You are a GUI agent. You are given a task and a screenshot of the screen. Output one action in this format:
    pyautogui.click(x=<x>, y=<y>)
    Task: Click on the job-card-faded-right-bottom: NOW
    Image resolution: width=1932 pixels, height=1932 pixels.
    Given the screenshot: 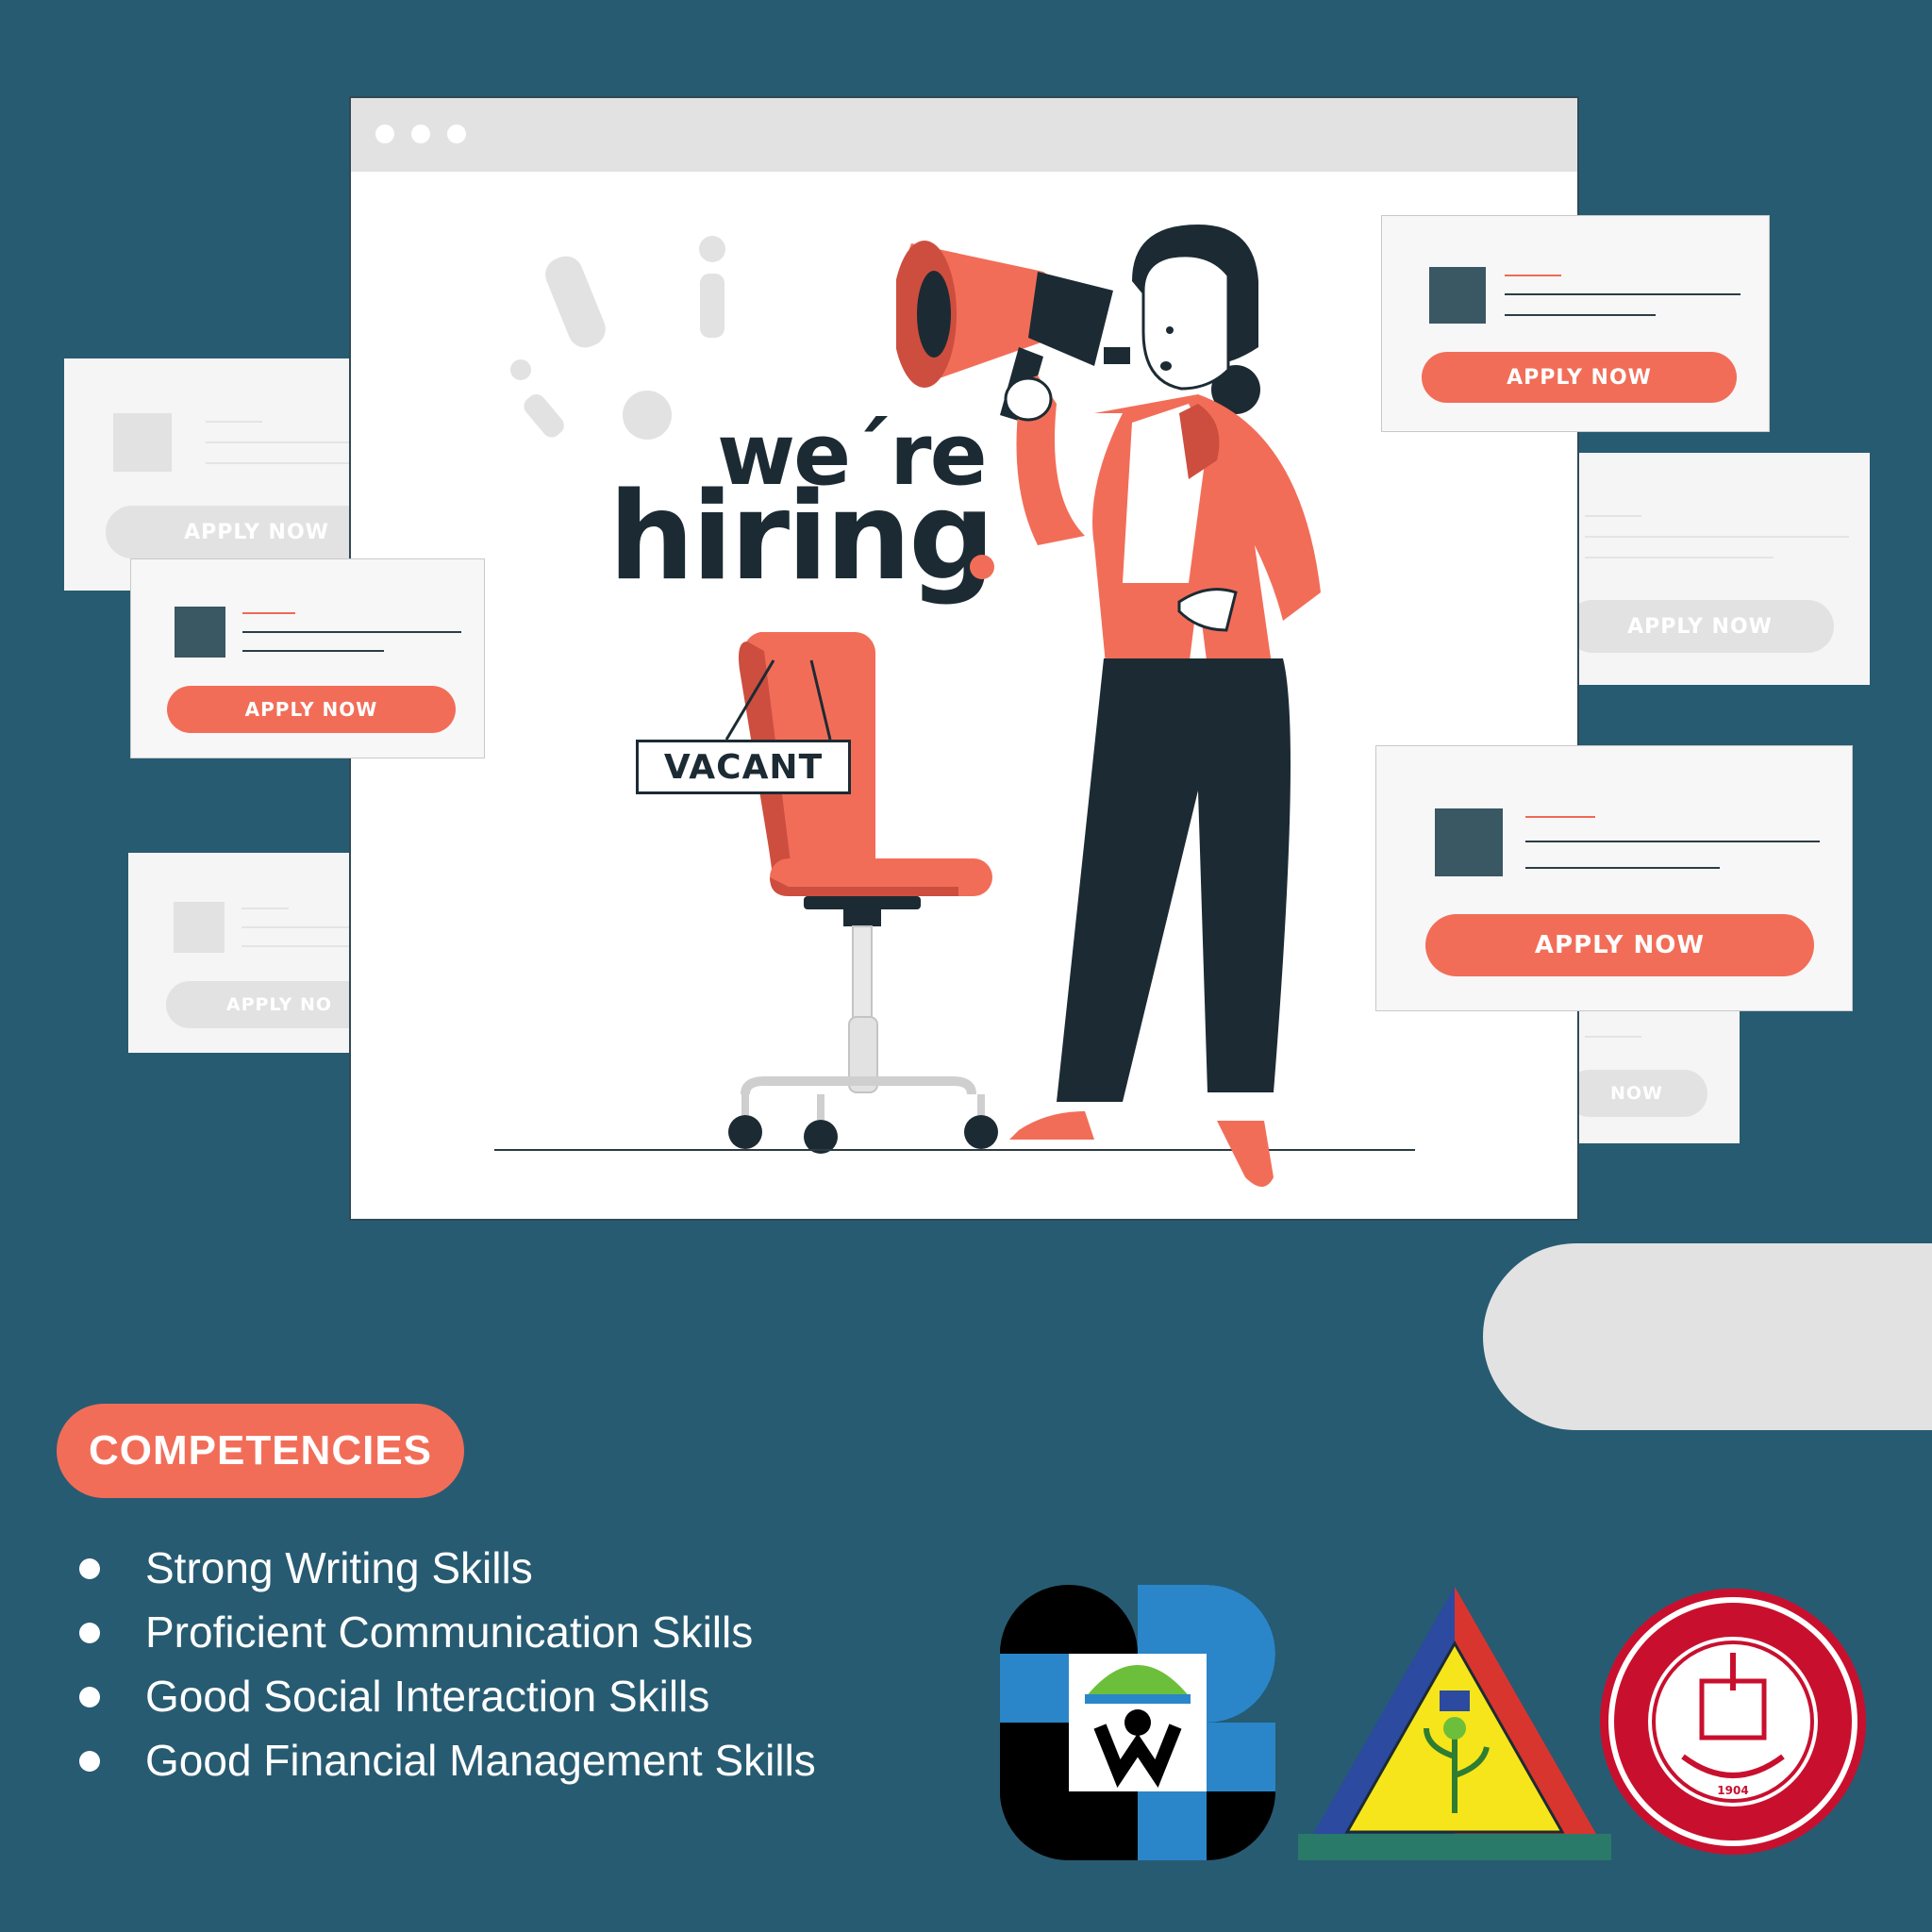 What is the action you would take?
    pyautogui.click(x=1653, y=1071)
    